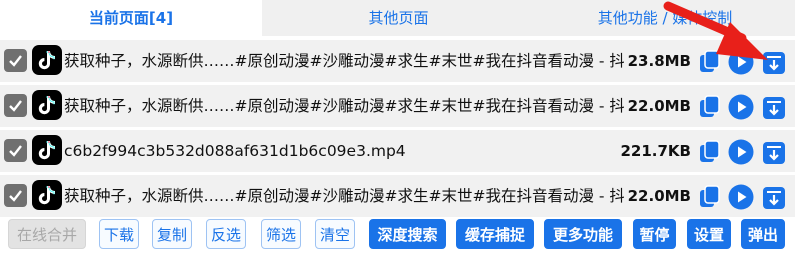  Describe the element at coordinates (654, 234) in the screenshot. I see `pause-button: 暂停` at that location.